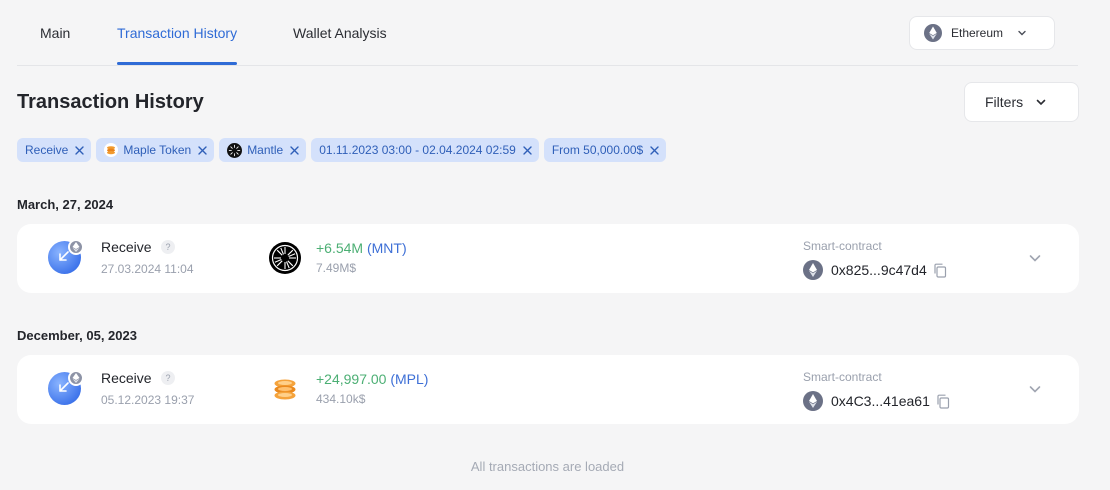  I want to click on page-title: Transaction History, so click(110, 102).